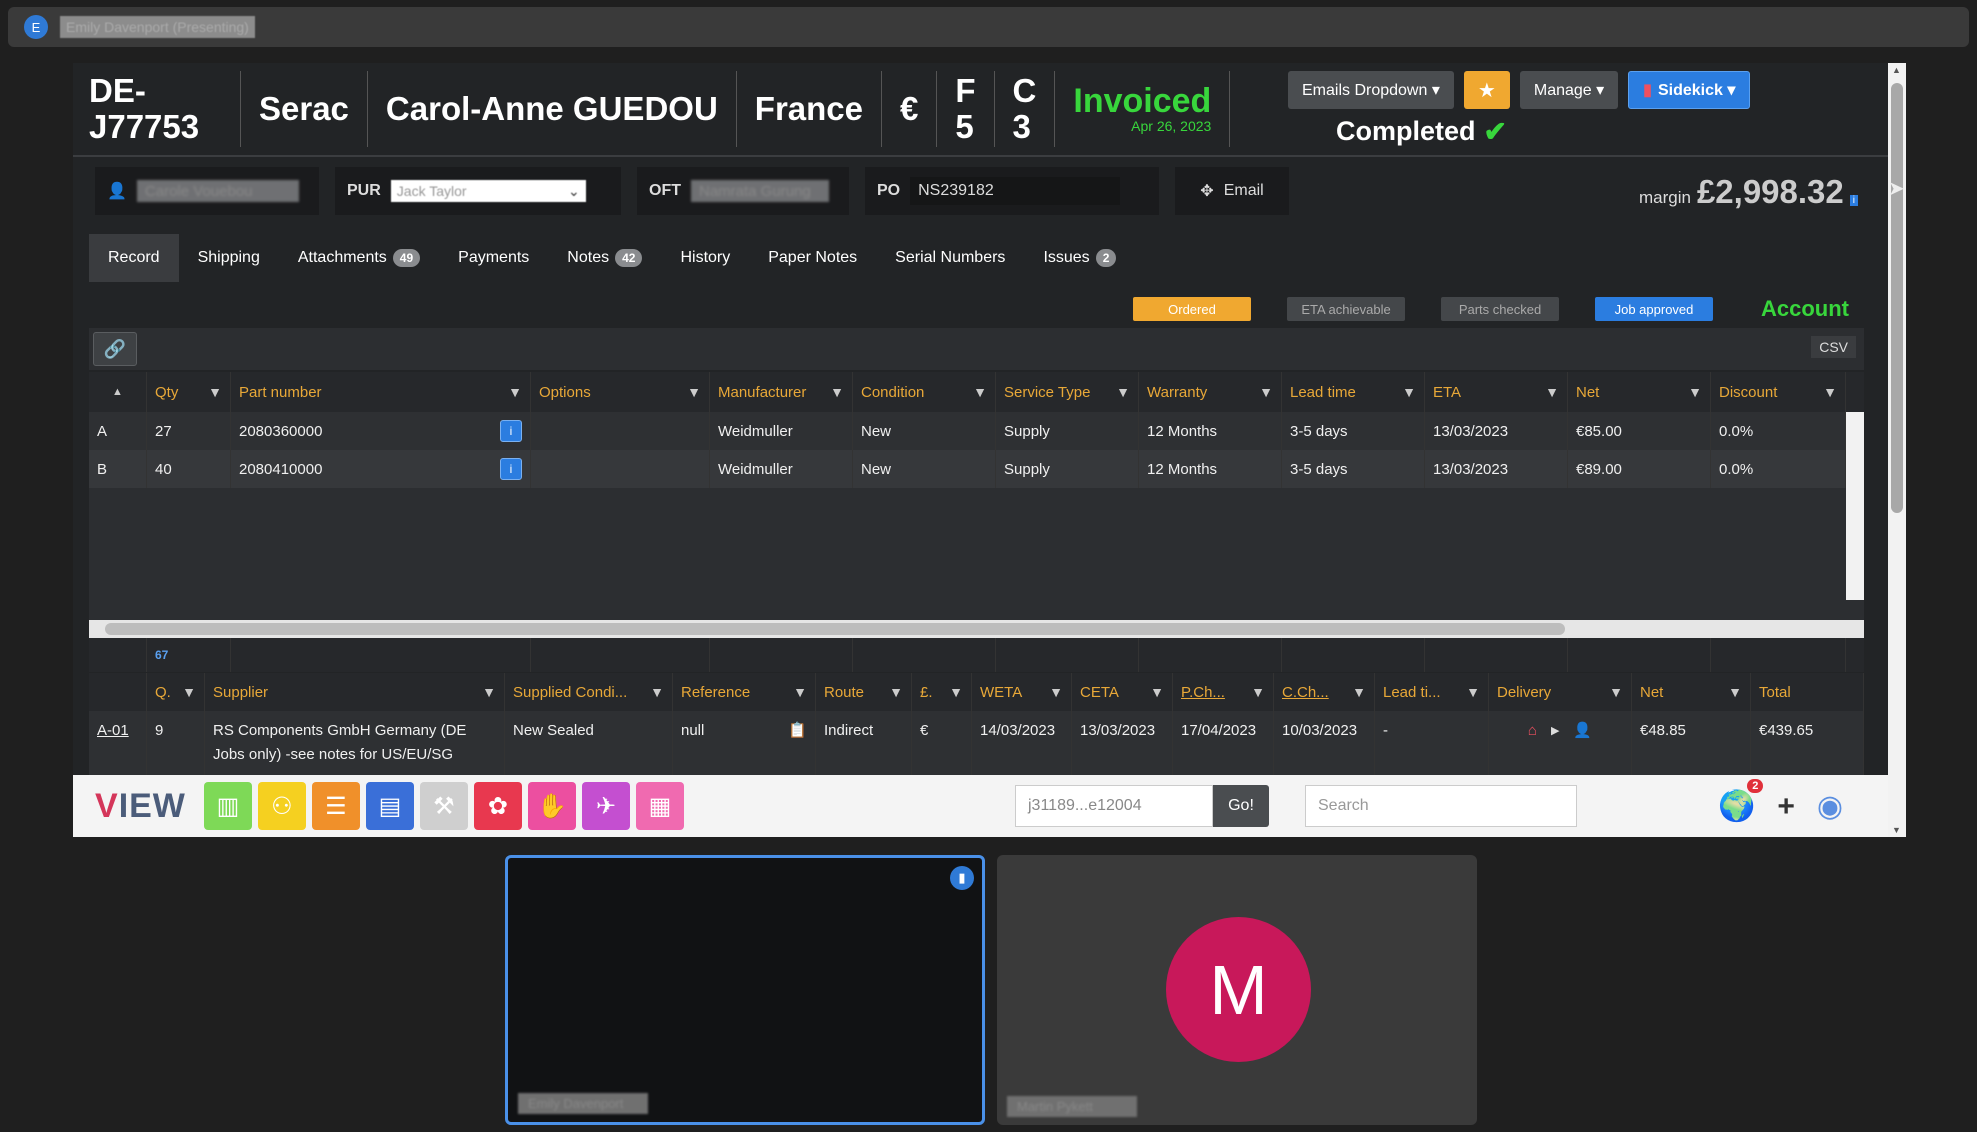 The height and width of the screenshot is (1132, 1977). Describe the element at coordinates (1855, 506) in the screenshot. I see `vertical-scrollbar` at that location.